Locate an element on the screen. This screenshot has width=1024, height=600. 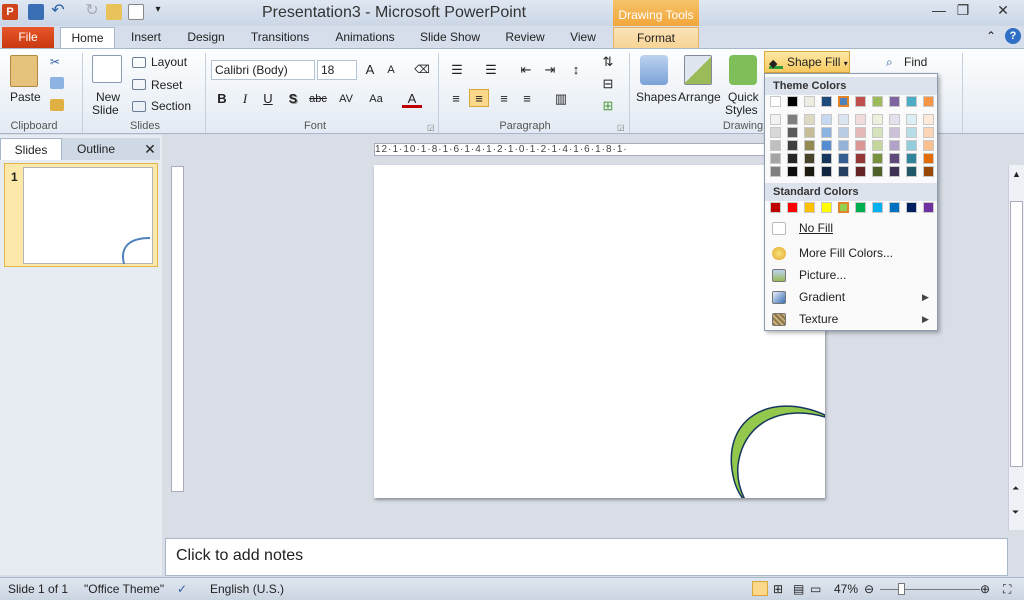
paste-icon is located at coordinates (24, 71).